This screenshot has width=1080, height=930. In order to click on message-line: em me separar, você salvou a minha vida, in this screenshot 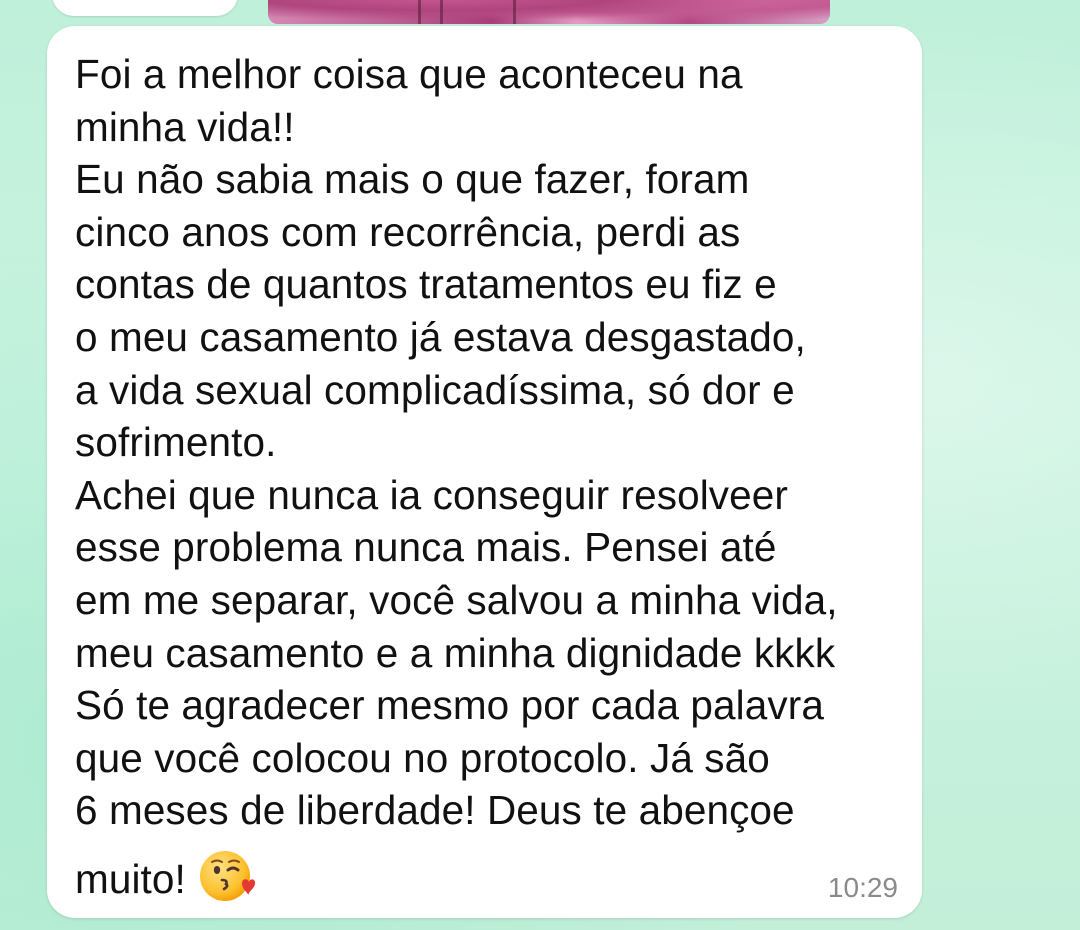, I will do `click(456, 599)`.